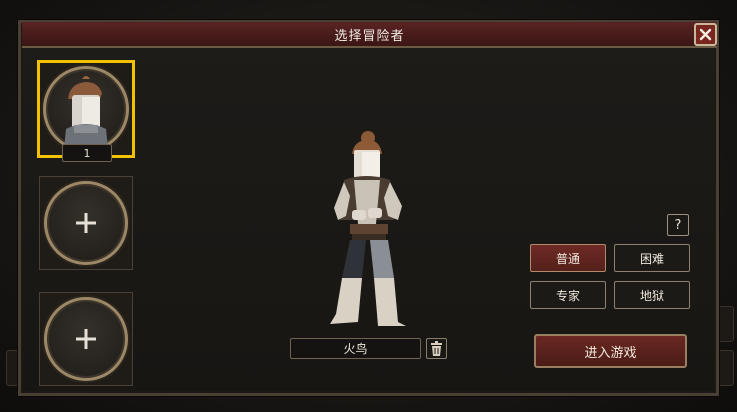 The image size is (737, 412). What do you see at coordinates (678, 225) in the screenshot?
I see `help-button: ?` at bounding box center [678, 225].